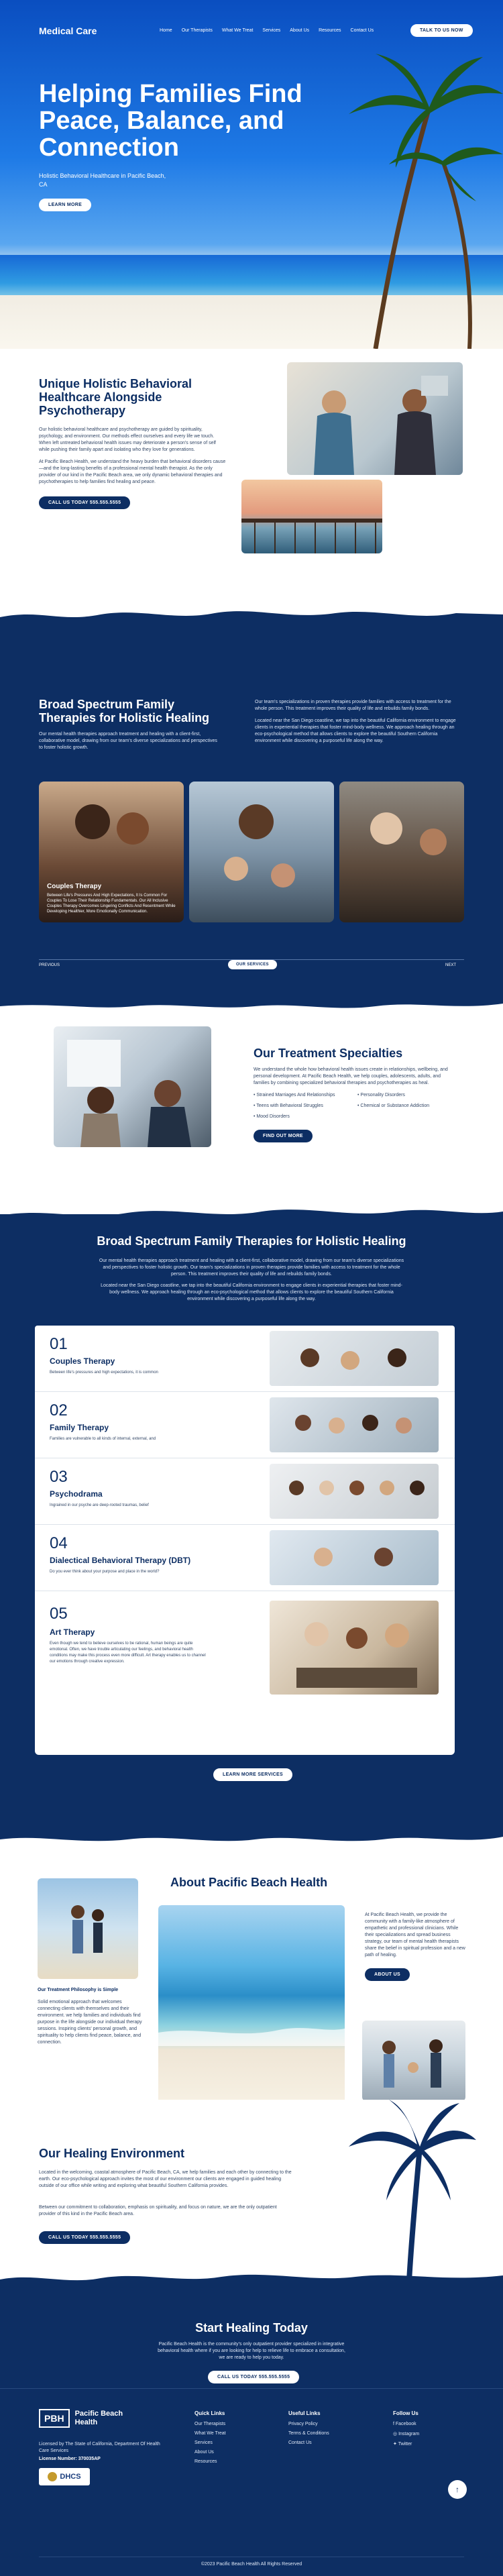 The image size is (503, 2576). I want to click on therapies-title-b: Therapies for Holistic Healing, so click(320, 1241).